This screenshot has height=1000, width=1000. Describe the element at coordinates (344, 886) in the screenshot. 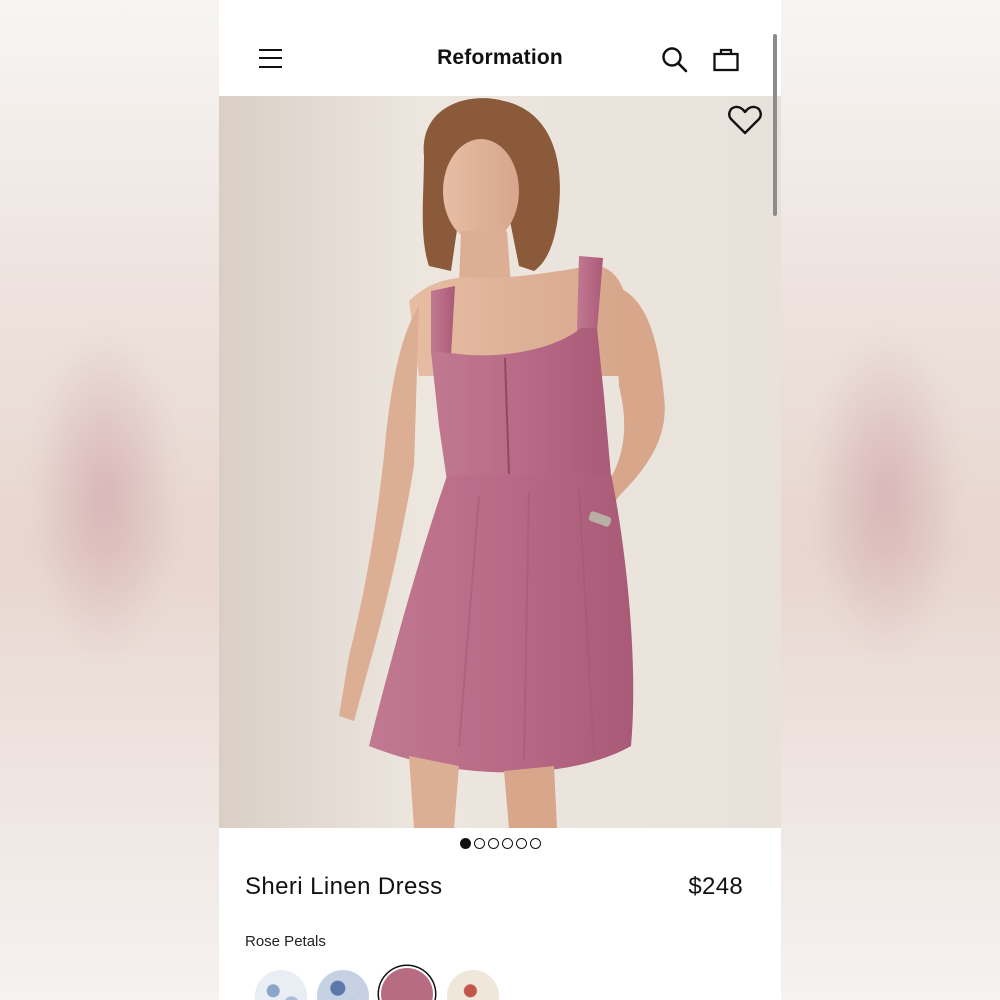

I see `product-name: Sheri Linen Dress` at that location.